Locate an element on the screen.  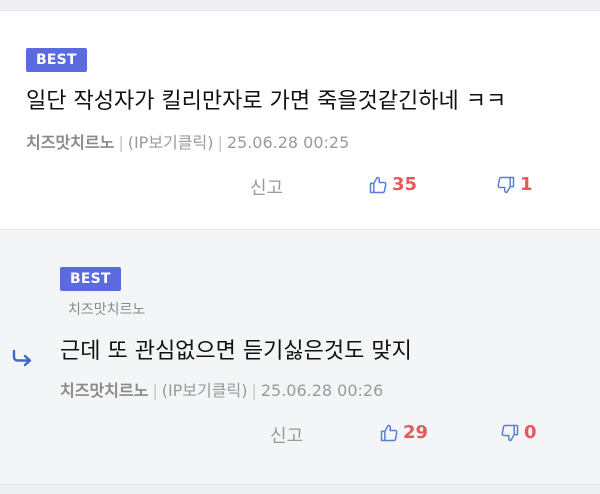
dislike-button: 1 is located at coordinates (514, 184).